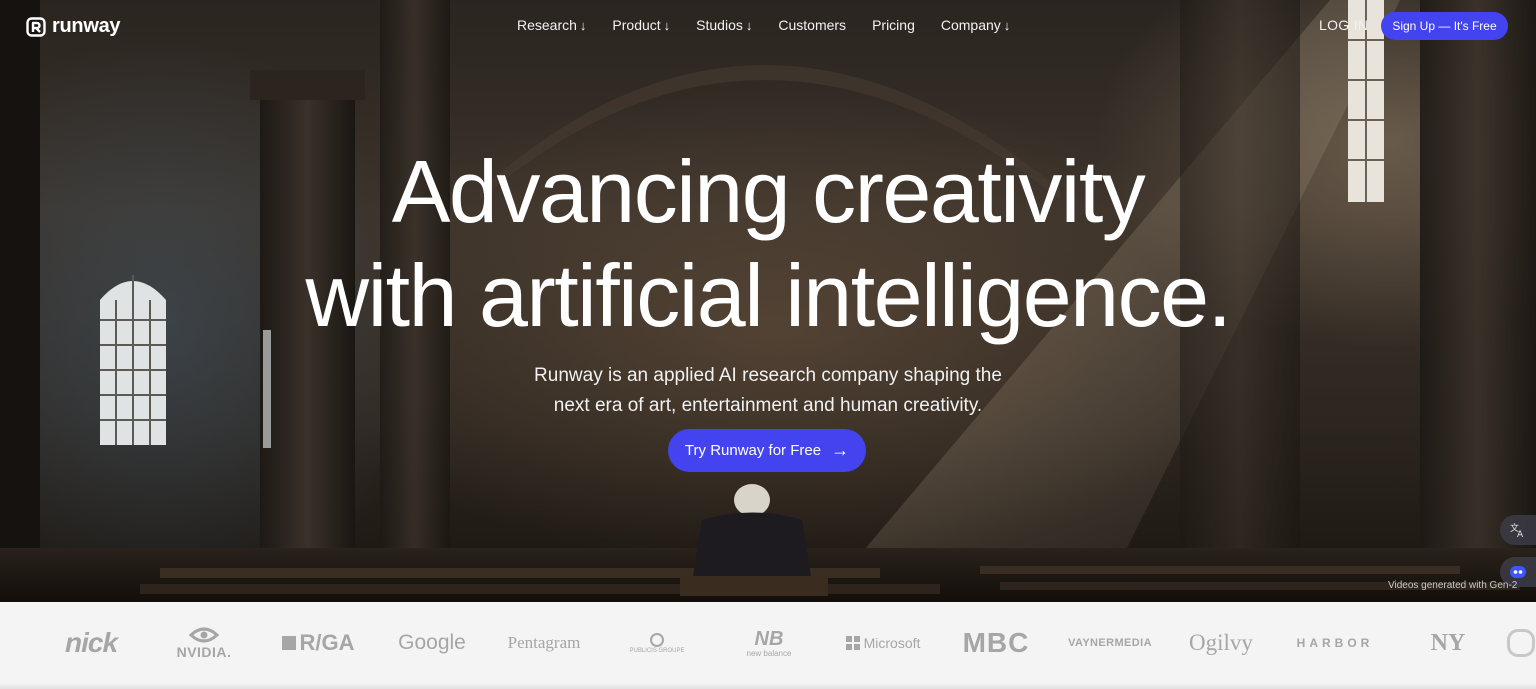 The height and width of the screenshot is (689, 1536). I want to click on logo-microsoft: Microsoft, so click(883, 643).